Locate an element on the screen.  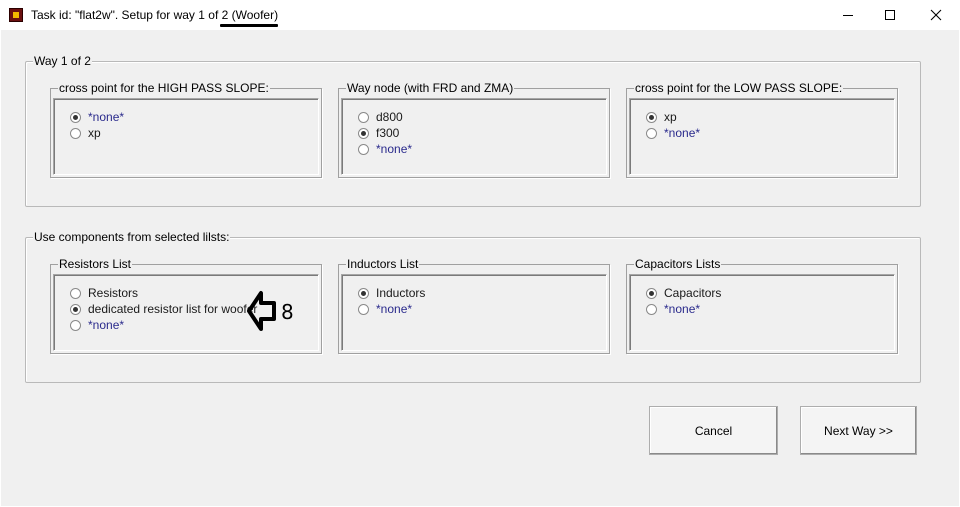
close-button is located at coordinates (936, 15).